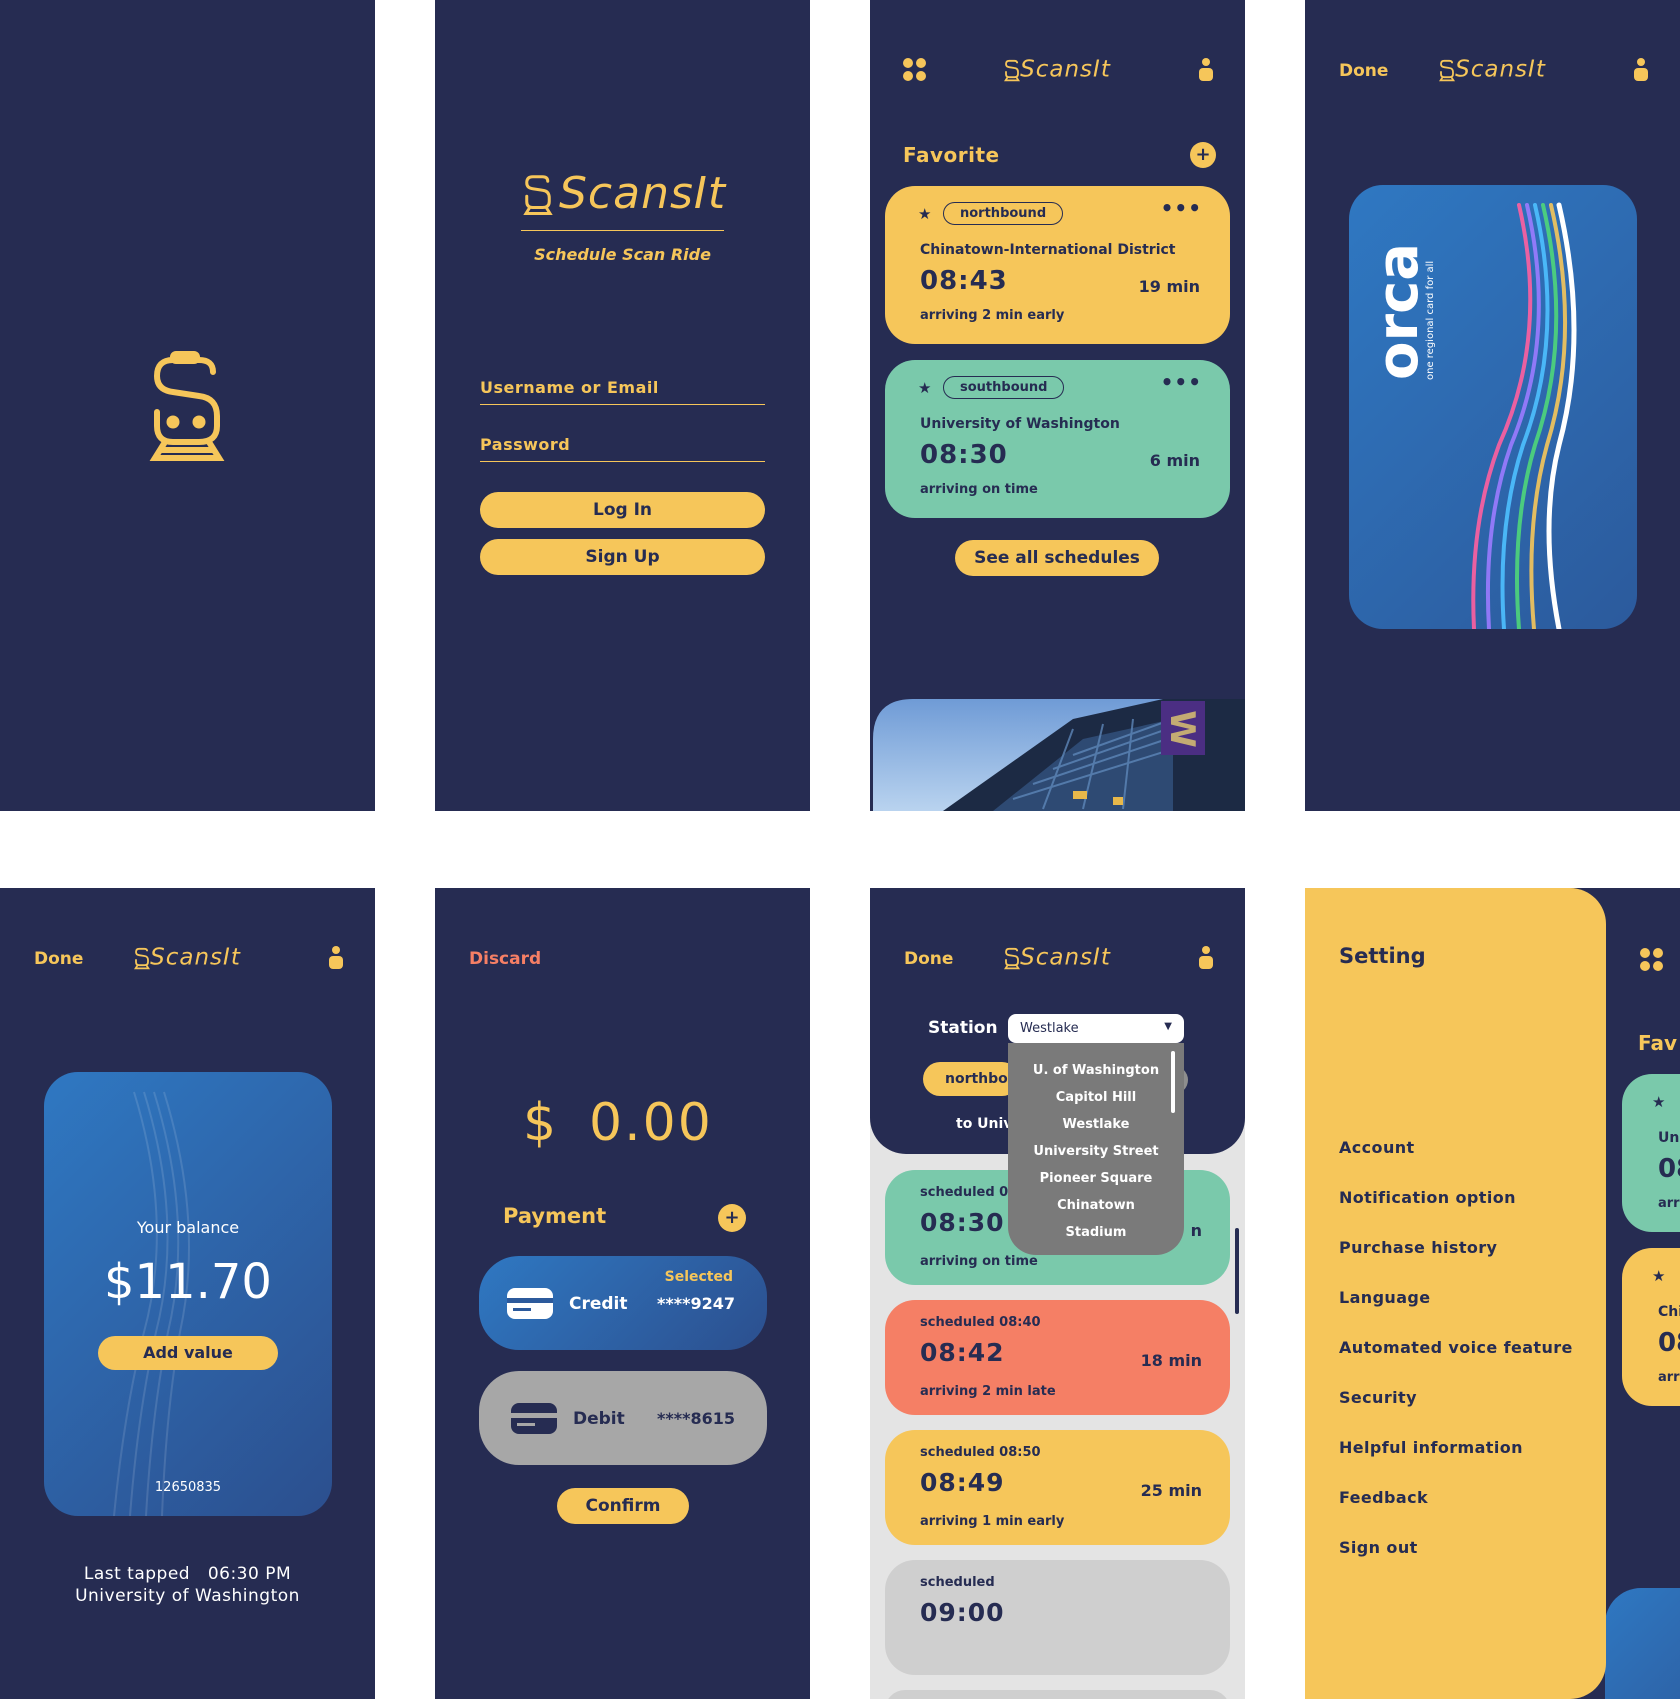 Image resolution: width=1680 pixels, height=1700 pixels. I want to click on dropdown-option: Capitol Hill, so click(1096, 1097).